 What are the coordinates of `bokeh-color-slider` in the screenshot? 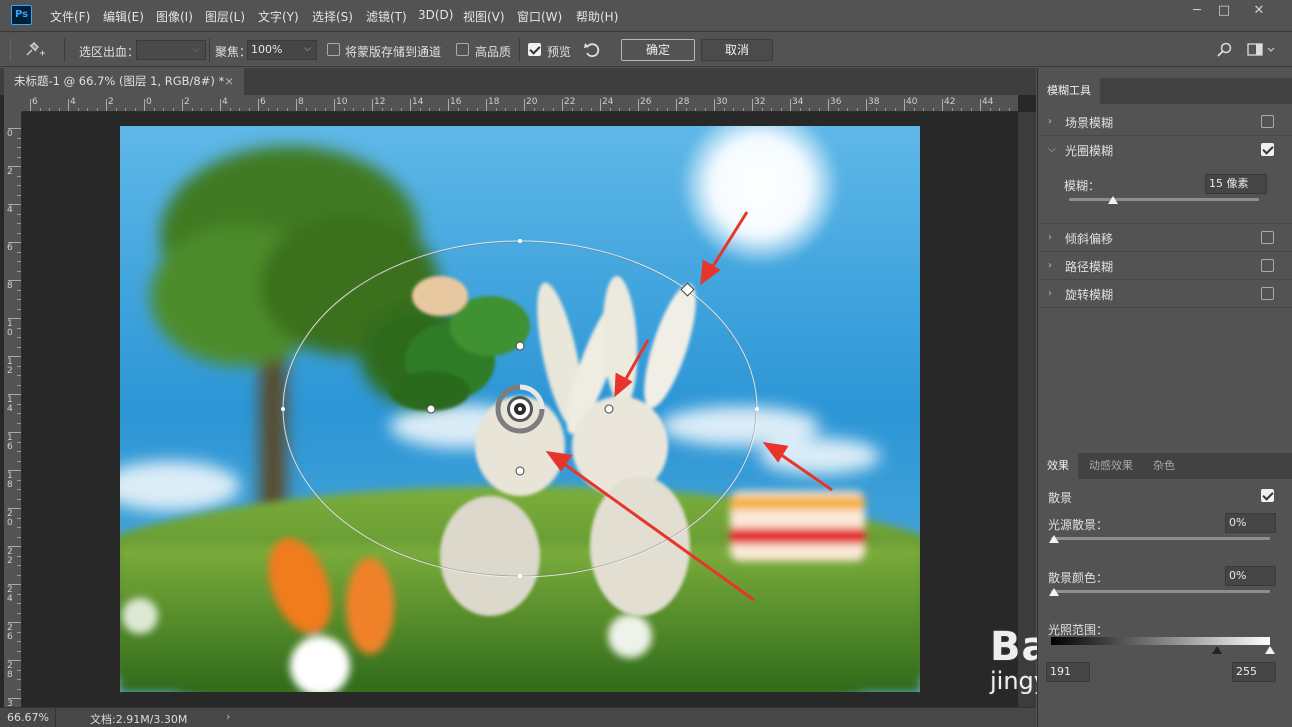 It's located at (1160, 591).